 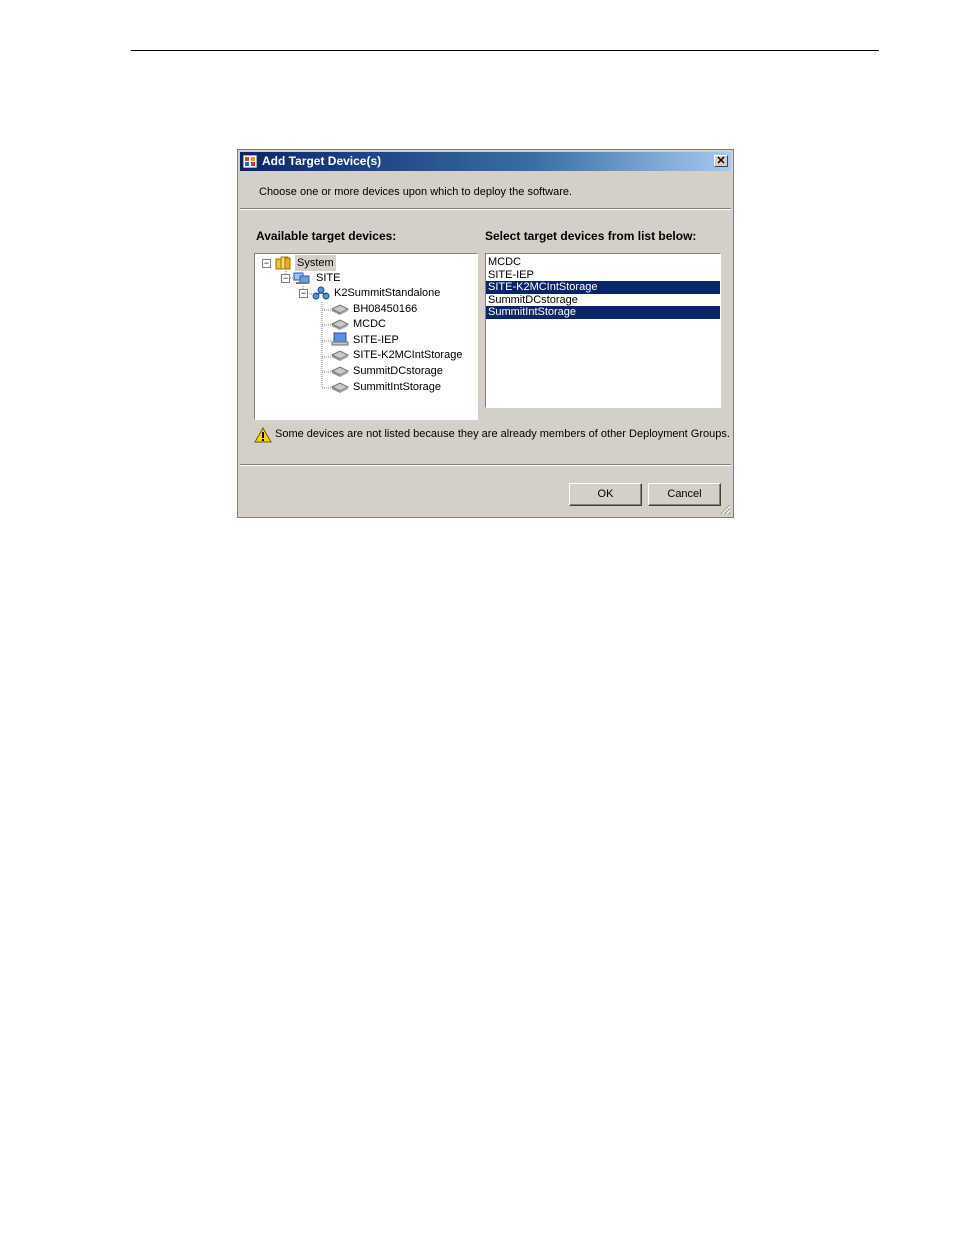 What do you see at coordinates (340, 339) in the screenshot?
I see `computer-icon` at bounding box center [340, 339].